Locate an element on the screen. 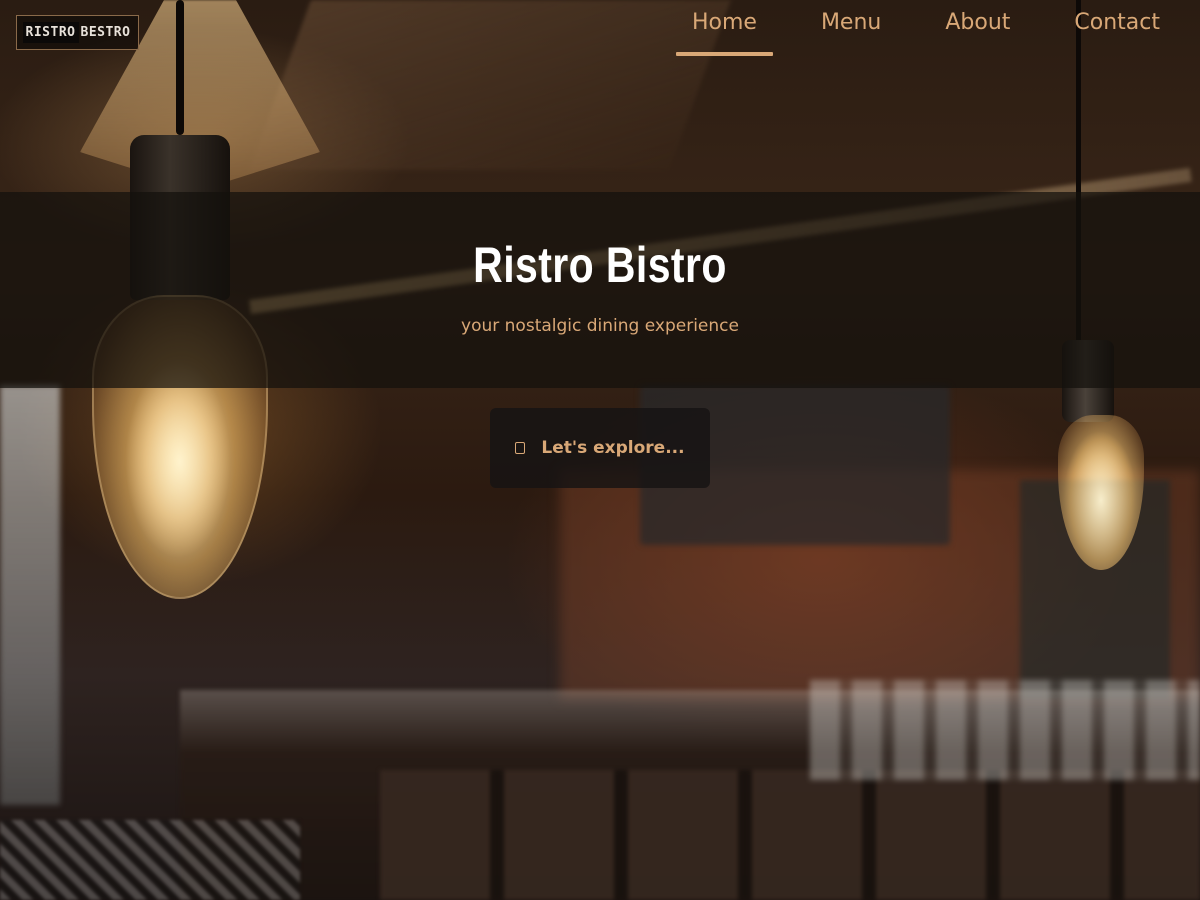 The image size is (1200, 900). main-nav: Home Menu About Contact is located at coordinates (922, 28).